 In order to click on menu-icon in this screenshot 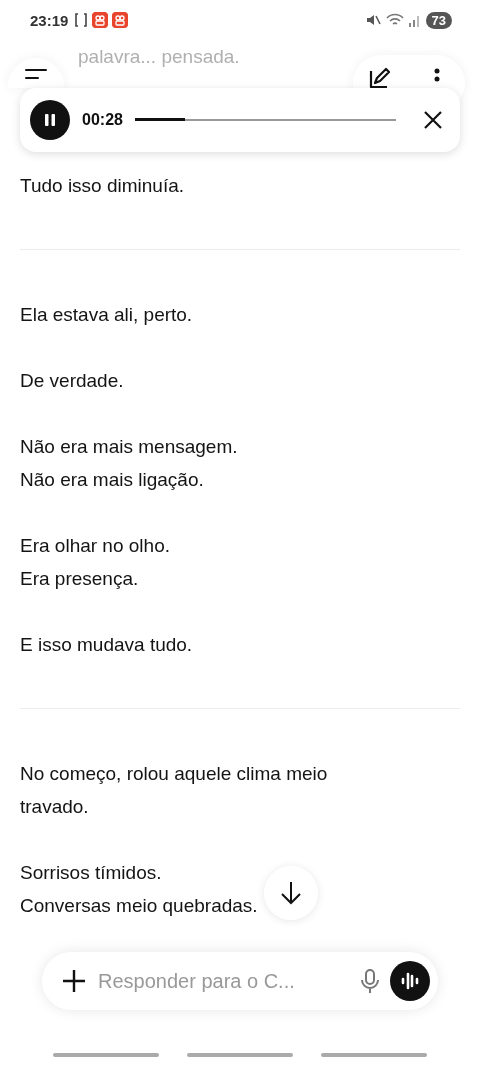, I will do `click(36, 73)`.